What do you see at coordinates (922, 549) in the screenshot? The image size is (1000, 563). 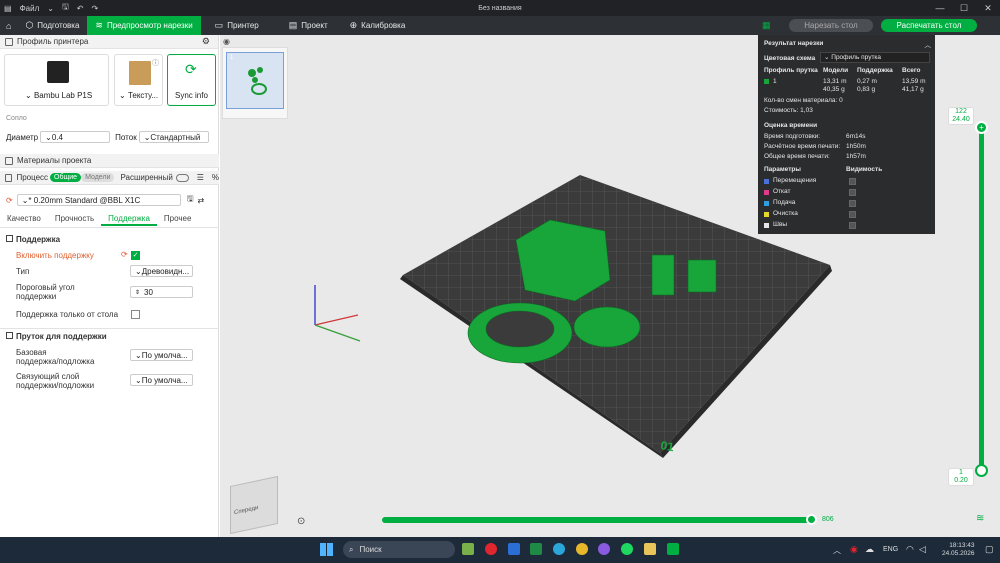 I see `volume-icon: ◁` at bounding box center [922, 549].